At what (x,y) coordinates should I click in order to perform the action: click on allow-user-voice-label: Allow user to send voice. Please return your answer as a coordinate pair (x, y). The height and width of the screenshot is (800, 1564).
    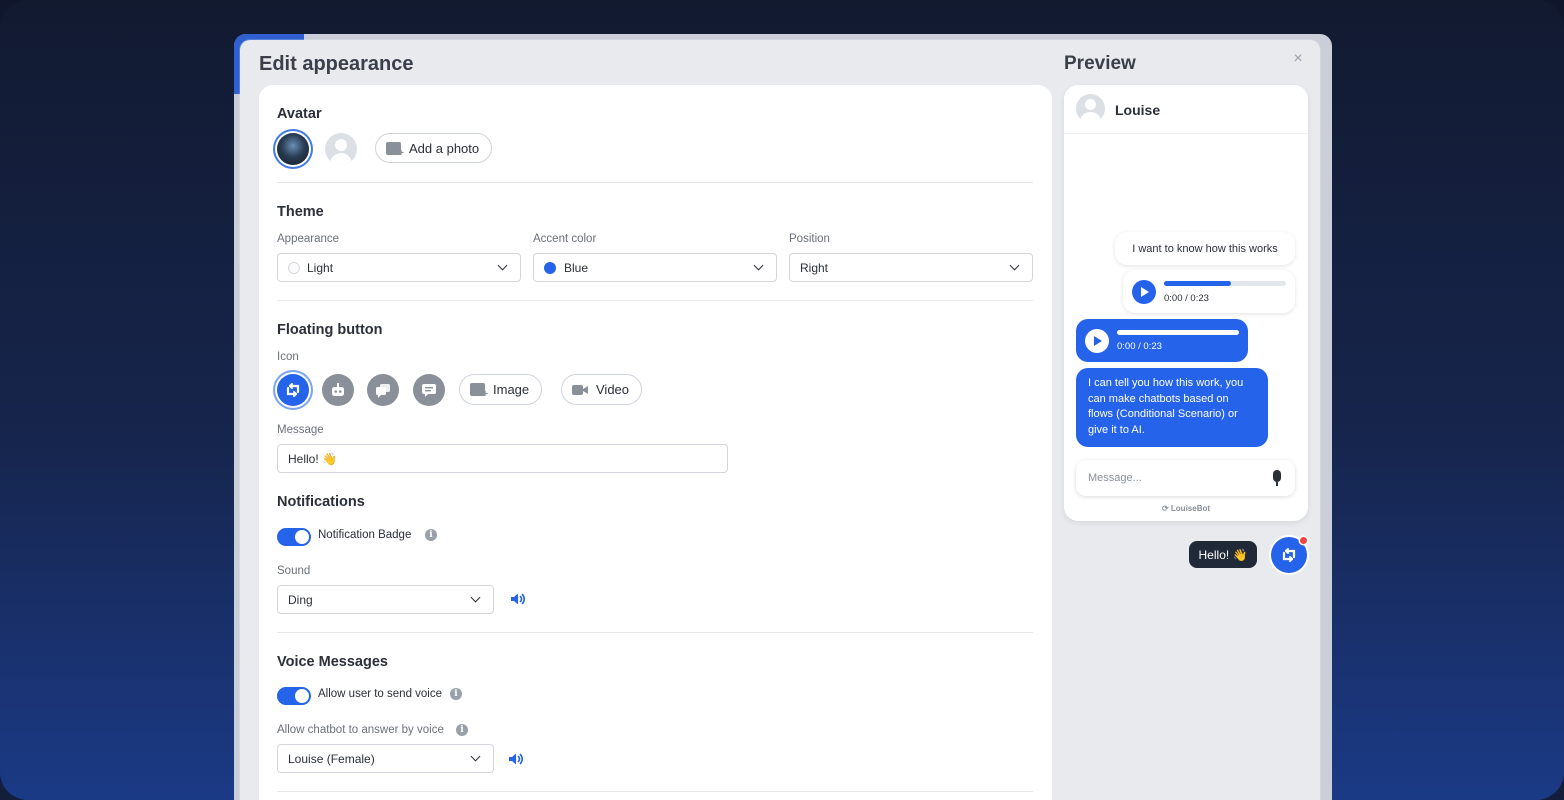
    Looking at the image, I should click on (380, 694).